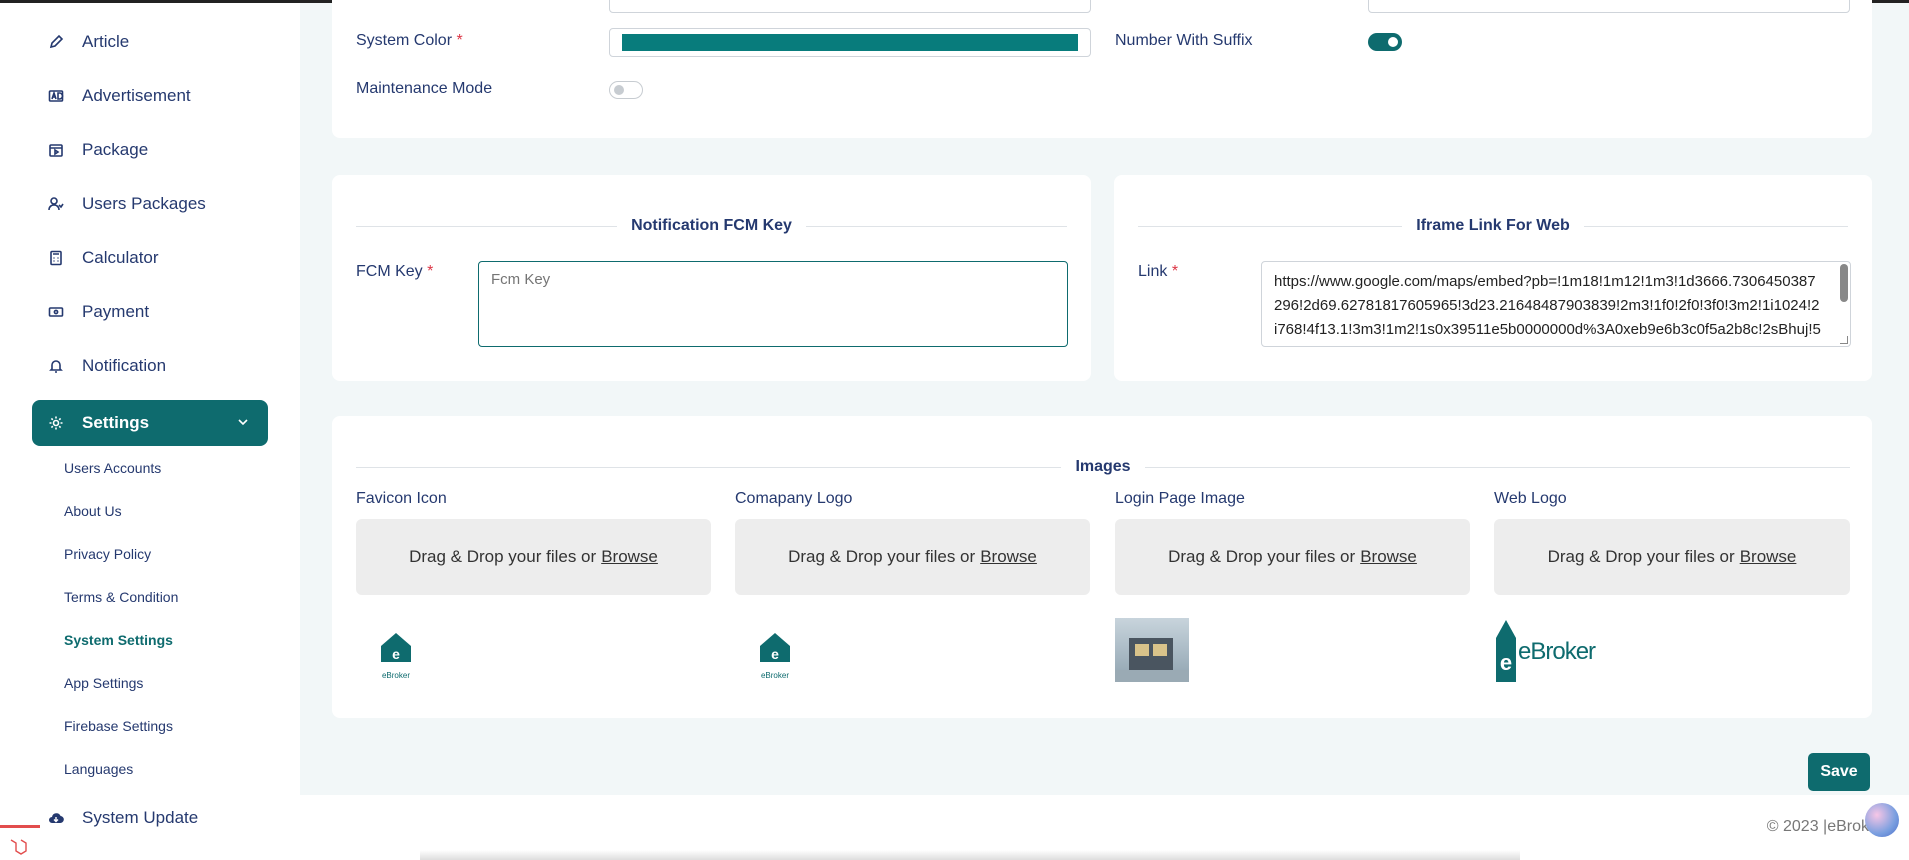 Image resolution: width=1909 pixels, height=860 pixels. What do you see at coordinates (56, 150) in the screenshot?
I see `package-icon` at bounding box center [56, 150].